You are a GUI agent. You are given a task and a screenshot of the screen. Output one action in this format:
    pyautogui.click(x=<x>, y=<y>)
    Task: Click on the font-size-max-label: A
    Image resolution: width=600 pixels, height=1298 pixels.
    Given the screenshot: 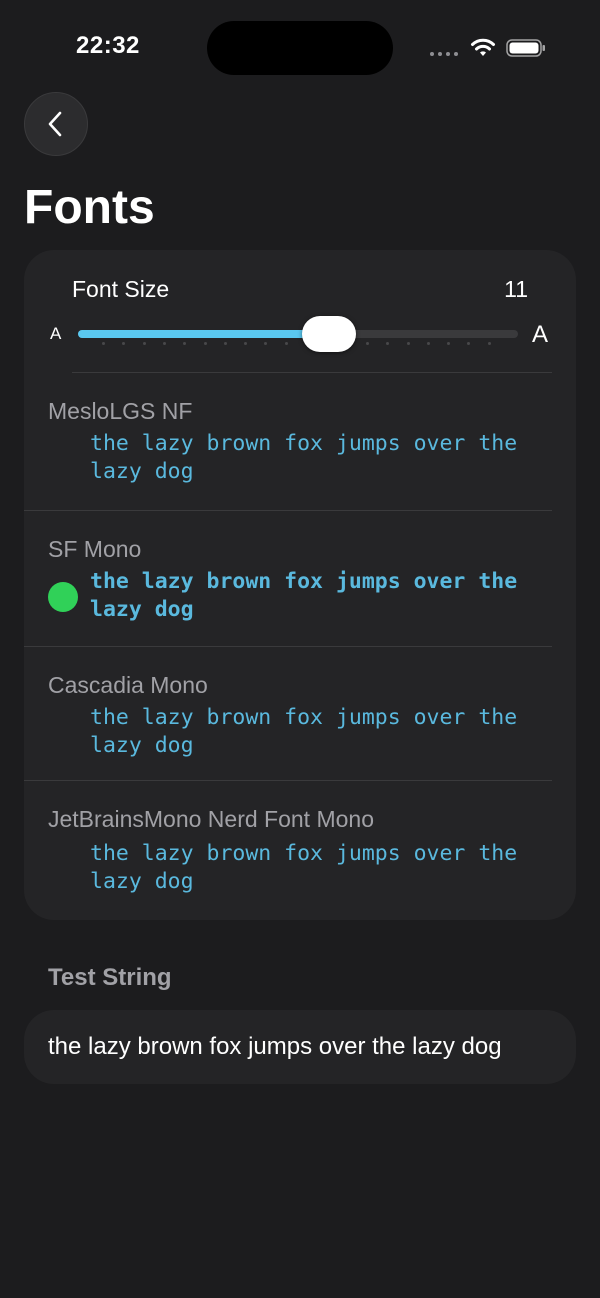 What is the action you would take?
    pyautogui.click(x=540, y=334)
    